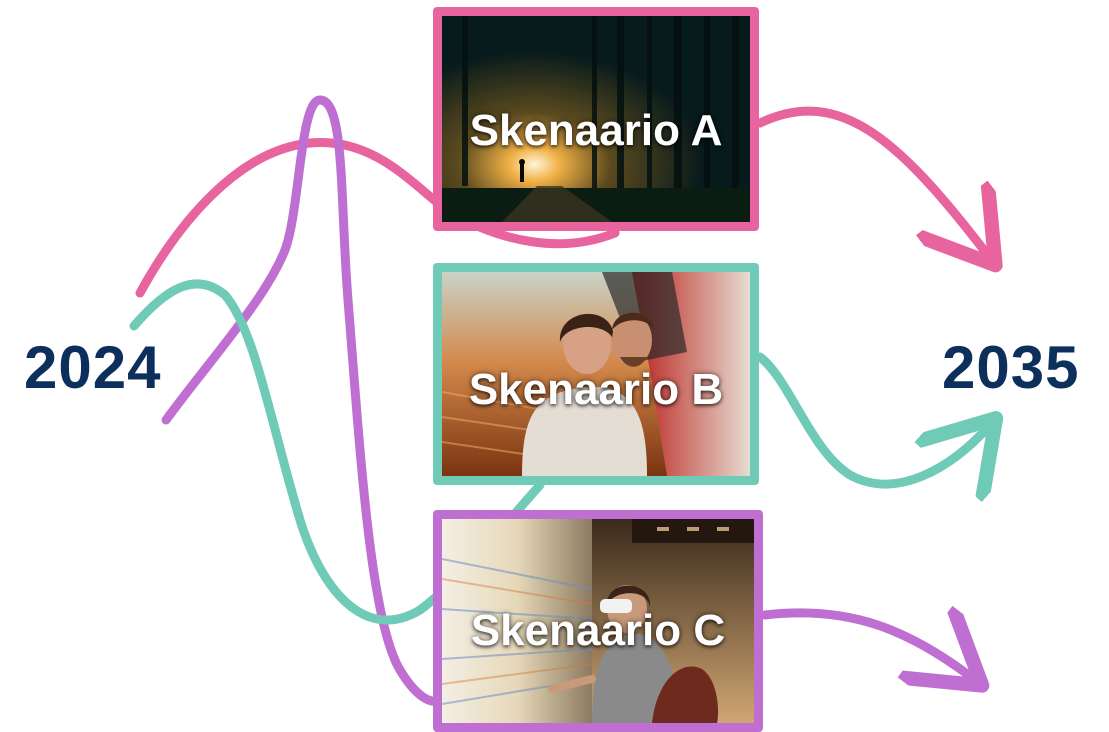 Image resolution: width=1109 pixels, height=732 pixels. What do you see at coordinates (93, 367) in the screenshot?
I see `start-year-label: 2024` at bounding box center [93, 367].